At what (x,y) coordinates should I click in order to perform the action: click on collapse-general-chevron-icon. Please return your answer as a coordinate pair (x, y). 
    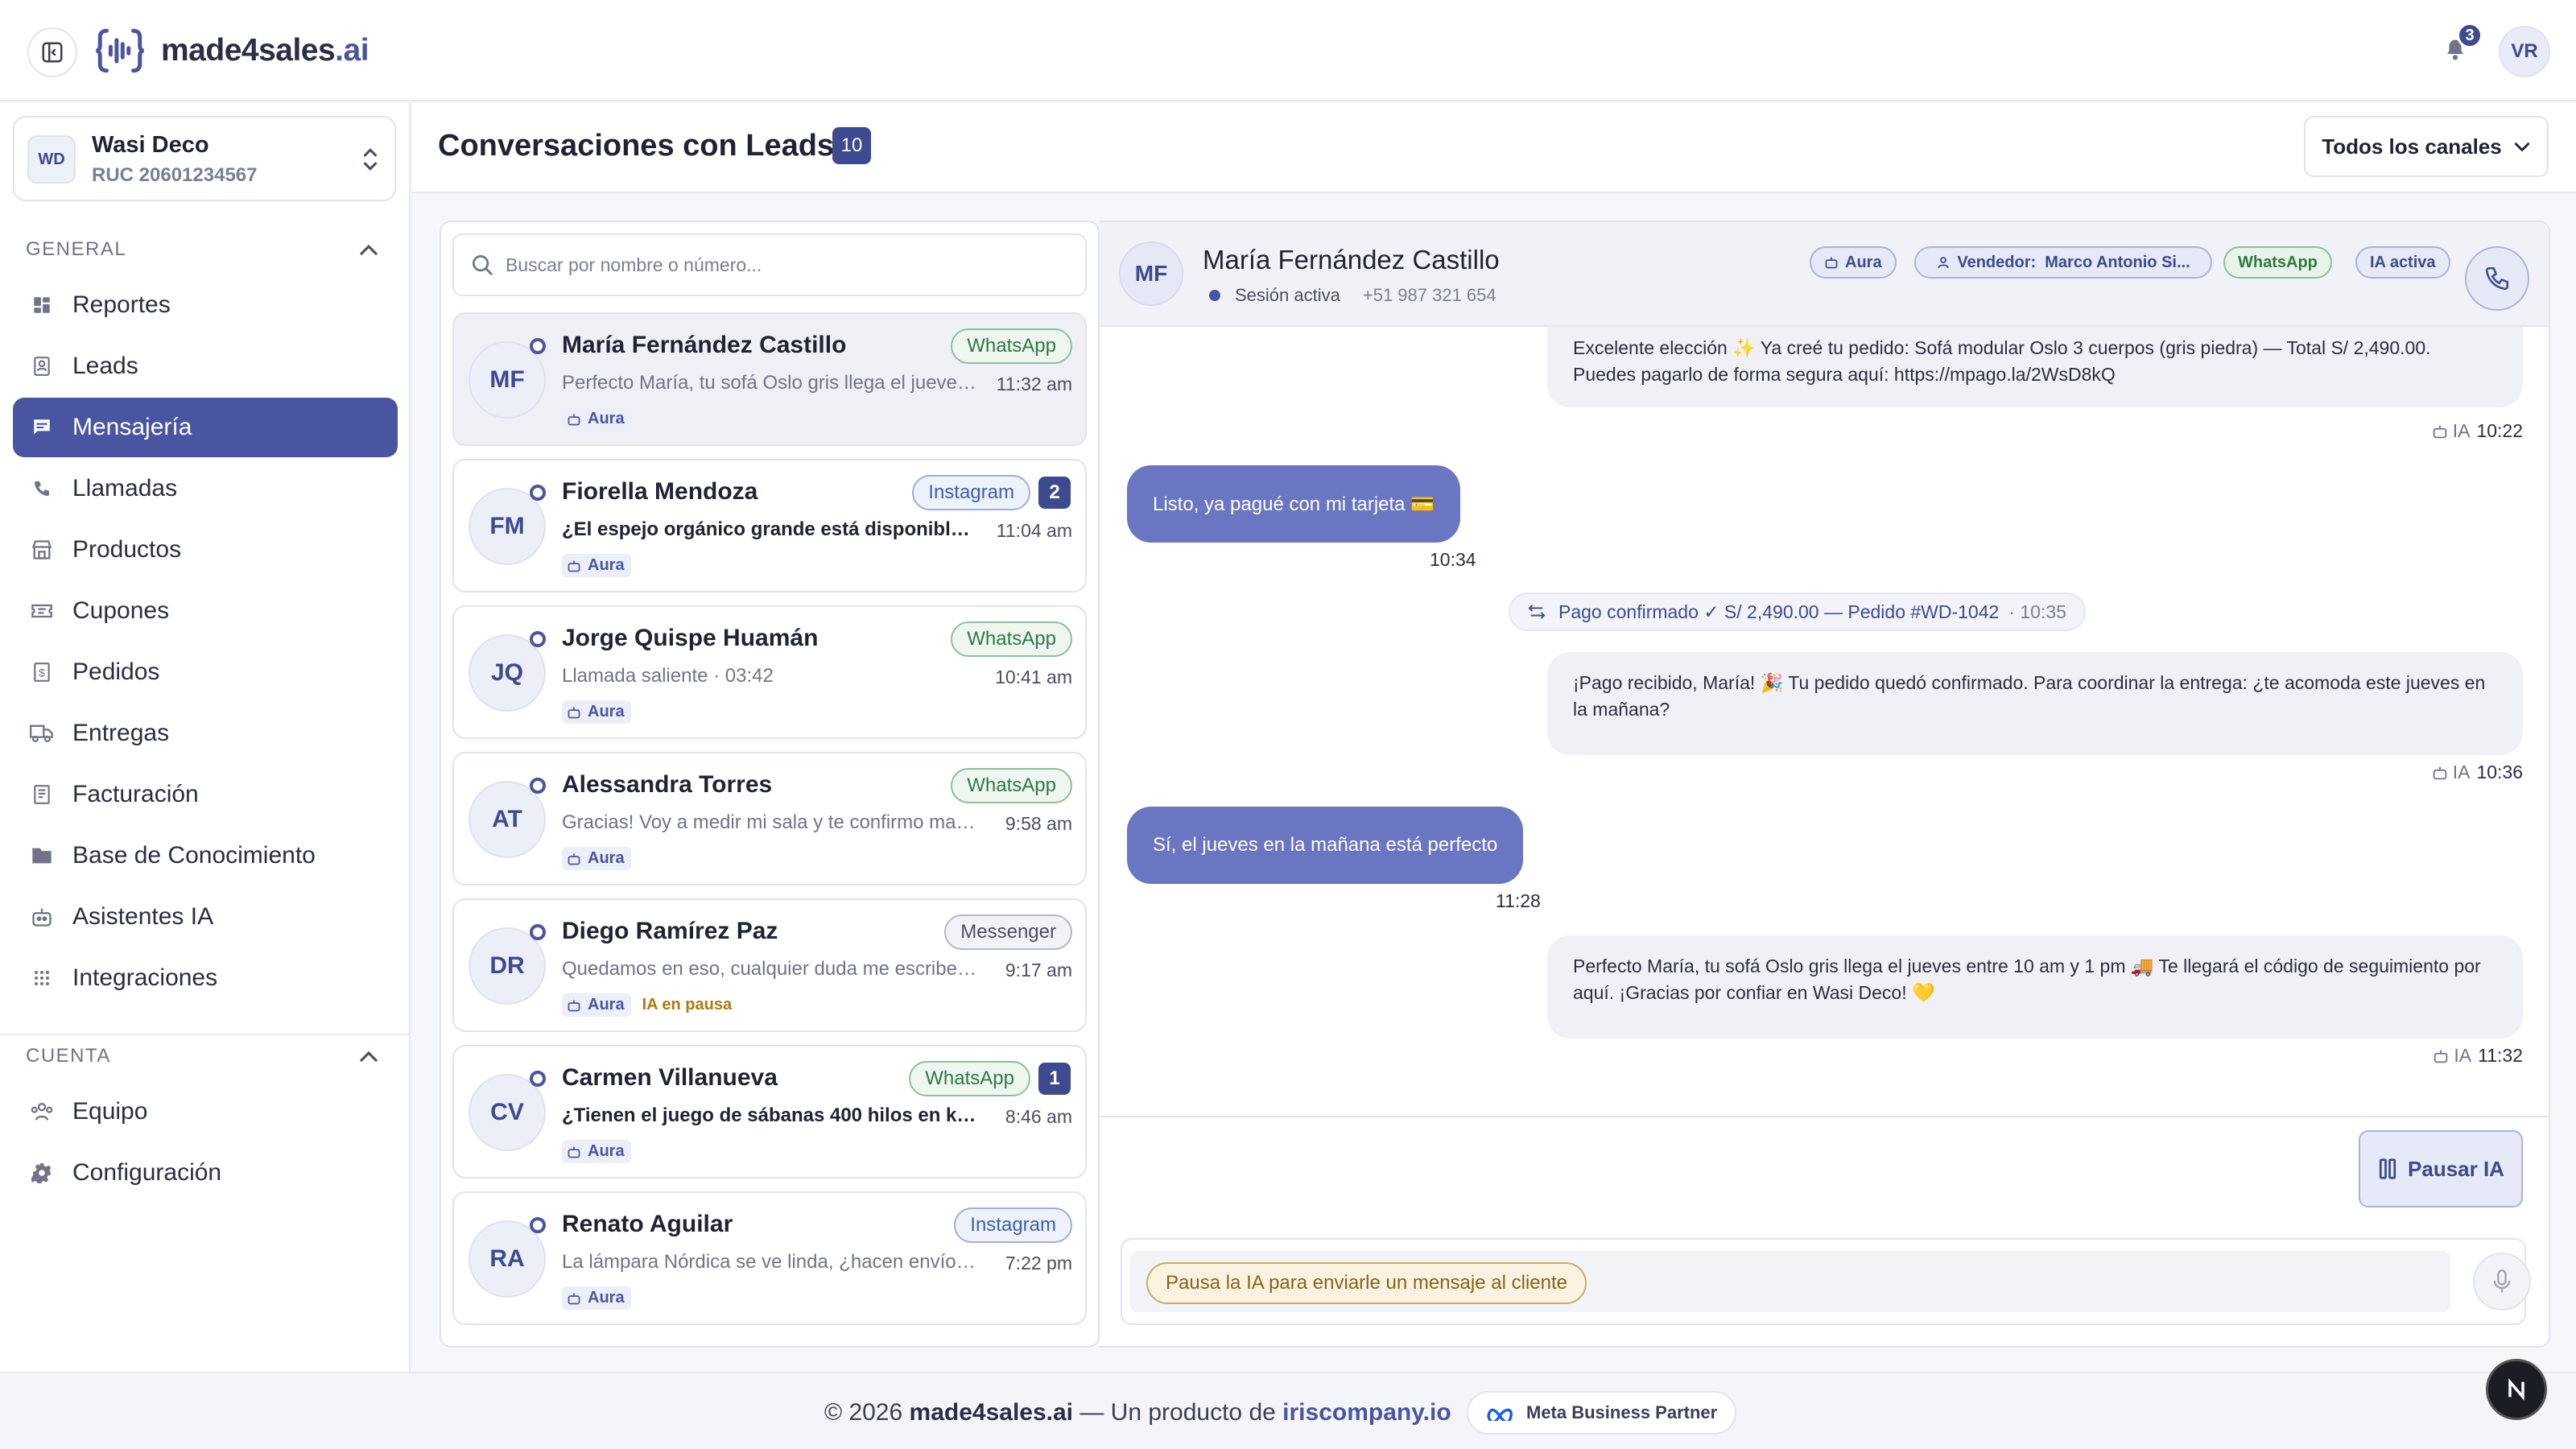
    Looking at the image, I should click on (368, 249).